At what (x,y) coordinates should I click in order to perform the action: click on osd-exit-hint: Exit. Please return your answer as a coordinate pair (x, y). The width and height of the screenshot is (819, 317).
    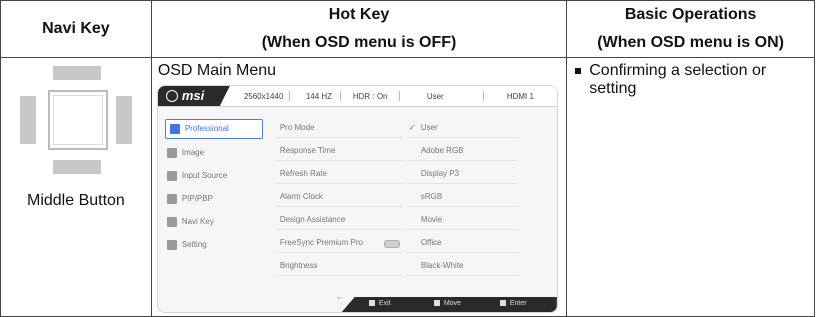
    Looking at the image, I should click on (379, 303).